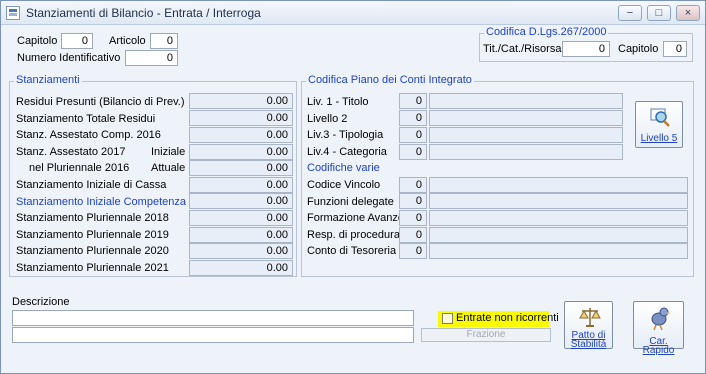 The width and height of the screenshot is (706, 374). Describe the element at coordinates (413, 185) in the screenshot. I see `varie-code-0: 0` at that location.